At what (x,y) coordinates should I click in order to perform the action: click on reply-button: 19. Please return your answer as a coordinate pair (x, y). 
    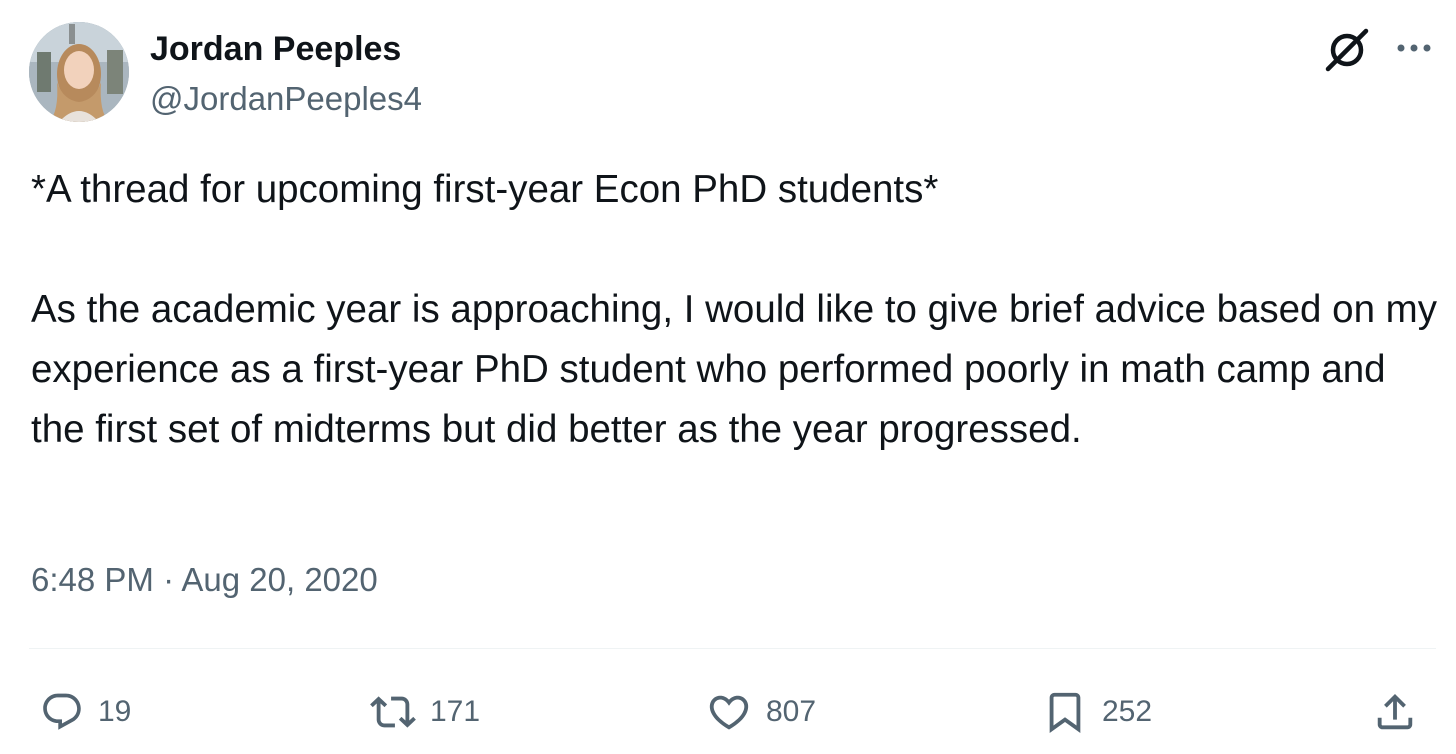
    Looking at the image, I should click on (85, 712).